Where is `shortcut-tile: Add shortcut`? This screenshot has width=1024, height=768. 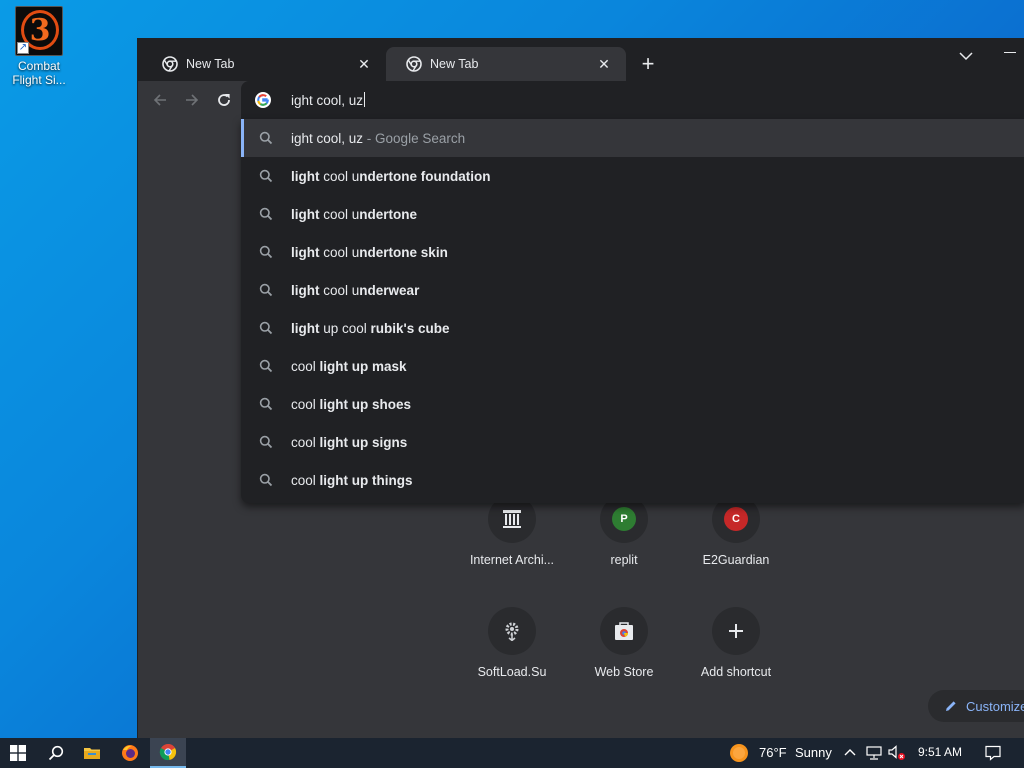 shortcut-tile: Add shortcut is located at coordinates (736, 663).